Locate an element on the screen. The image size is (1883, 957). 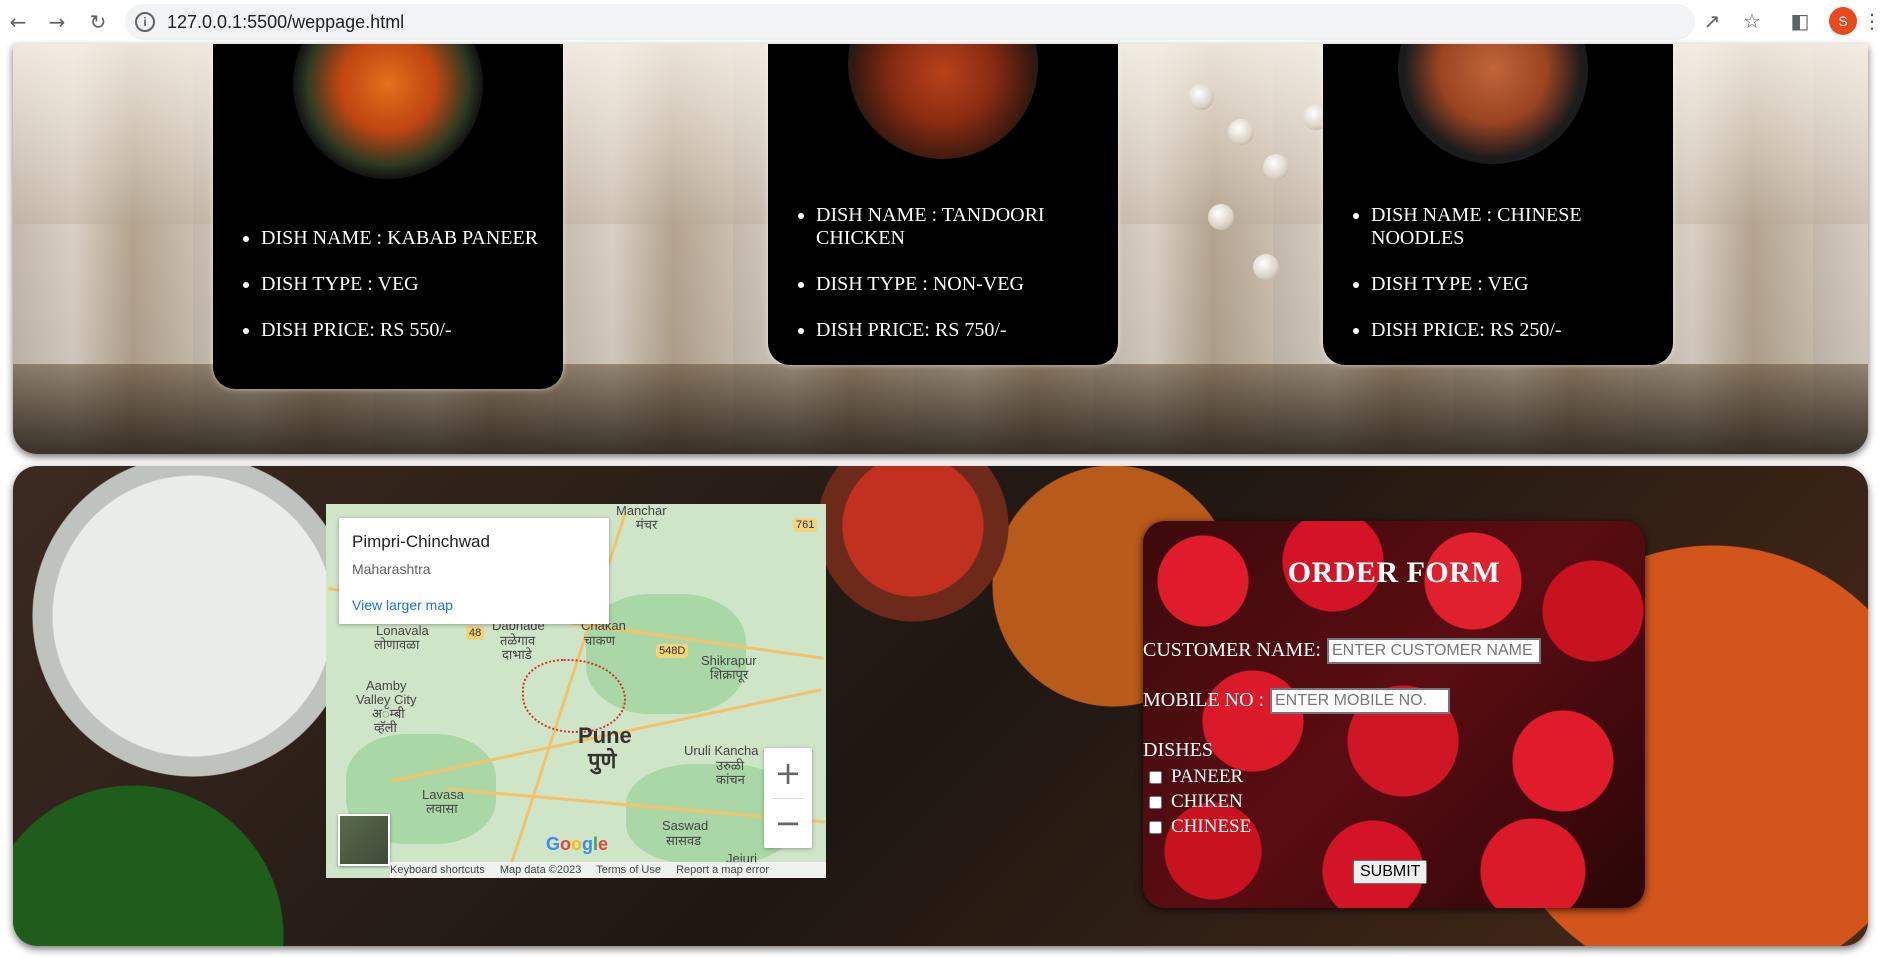
map-label: चाकण is located at coordinates (600, 640).